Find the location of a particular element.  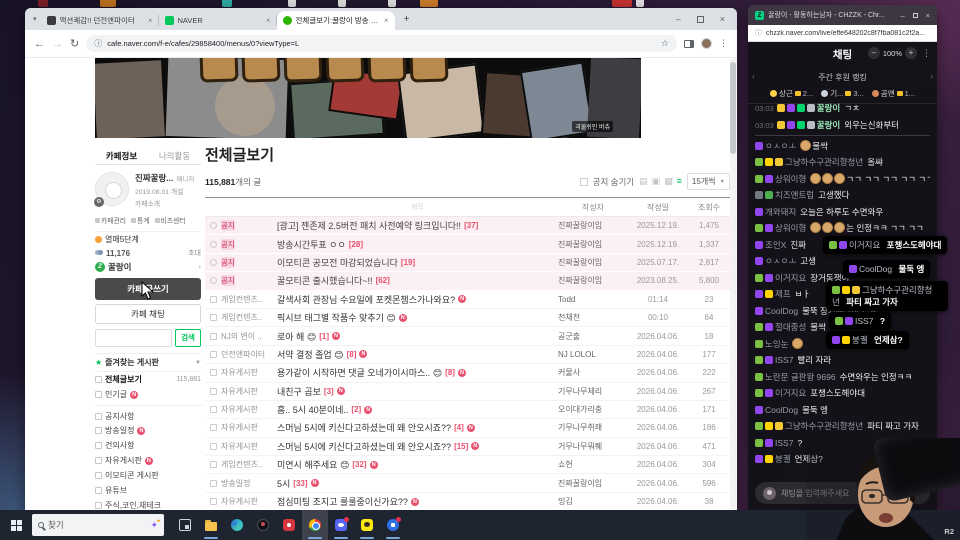

sidebar-board-item: 공지사항 N is located at coordinates (148, 414).